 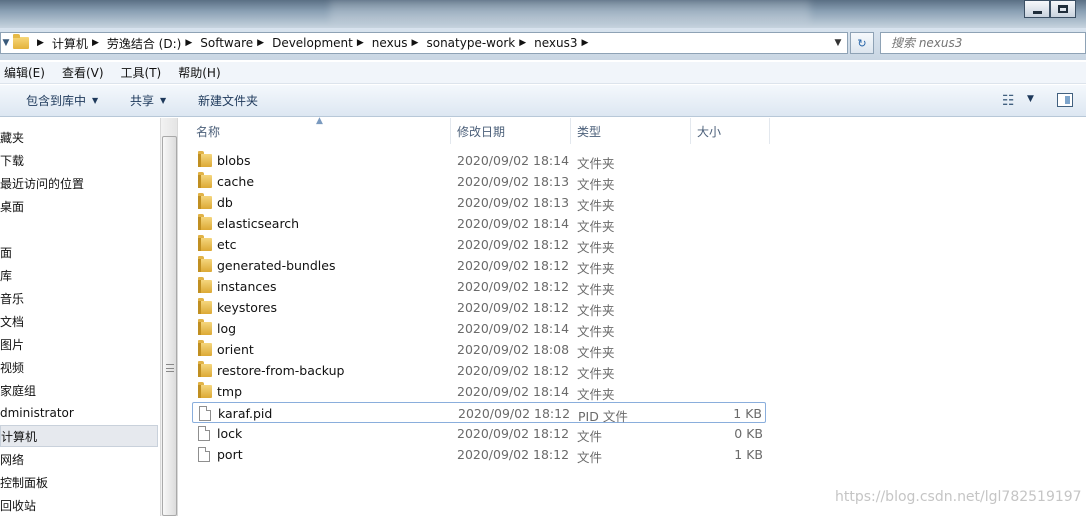 I want to click on view-options-icon: ☷, so click(x=1008, y=101).